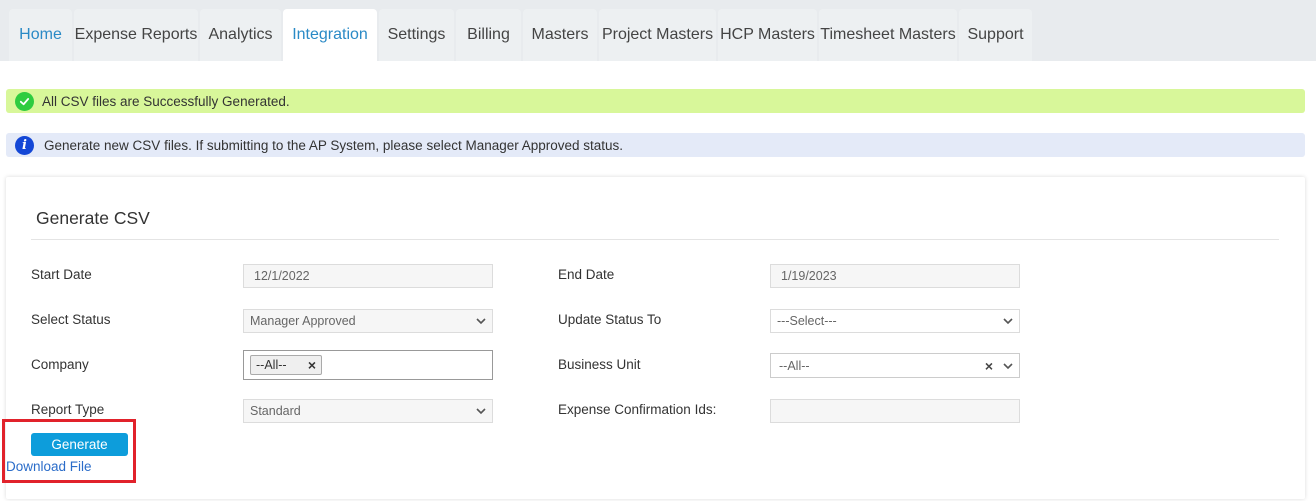 This screenshot has height=501, width=1316. What do you see at coordinates (368, 276) in the screenshot?
I see `start-date-input: 12/1/2022` at bounding box center [368, 276].